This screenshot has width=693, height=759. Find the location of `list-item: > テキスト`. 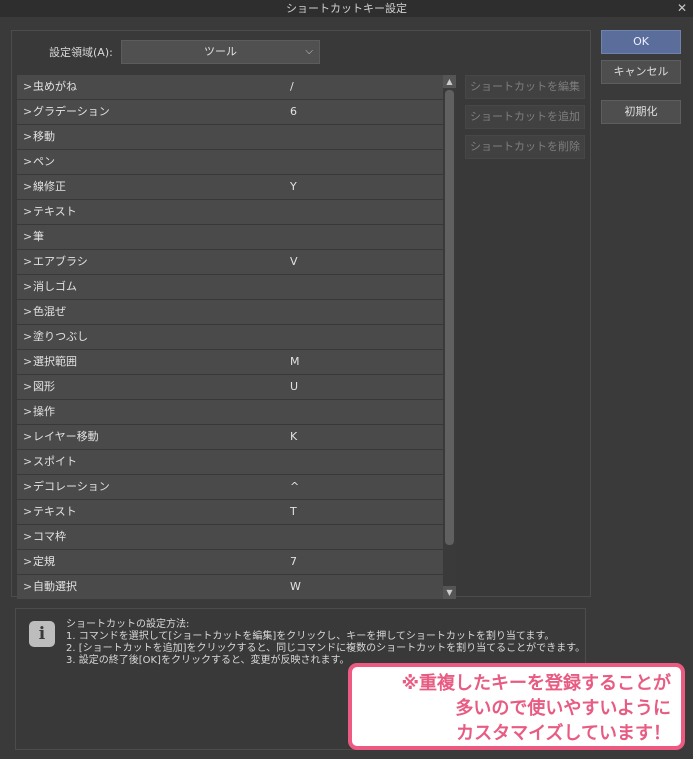

list-item: > テキスト is located at coordinates (230, 212).